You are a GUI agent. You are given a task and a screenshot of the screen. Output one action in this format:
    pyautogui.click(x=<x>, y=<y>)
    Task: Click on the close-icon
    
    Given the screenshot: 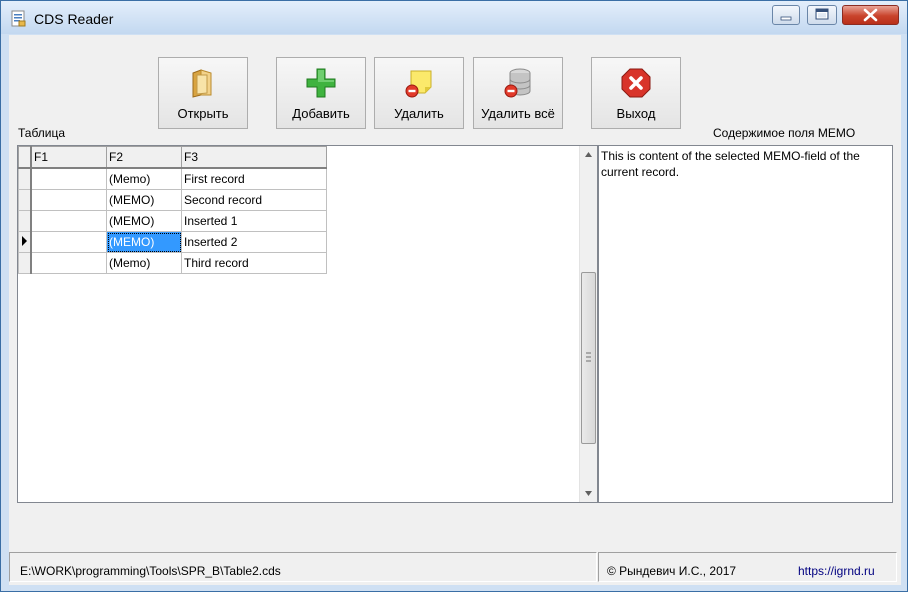 What is the action you would take?
    pyautogui.click(x=870, y=15)
    